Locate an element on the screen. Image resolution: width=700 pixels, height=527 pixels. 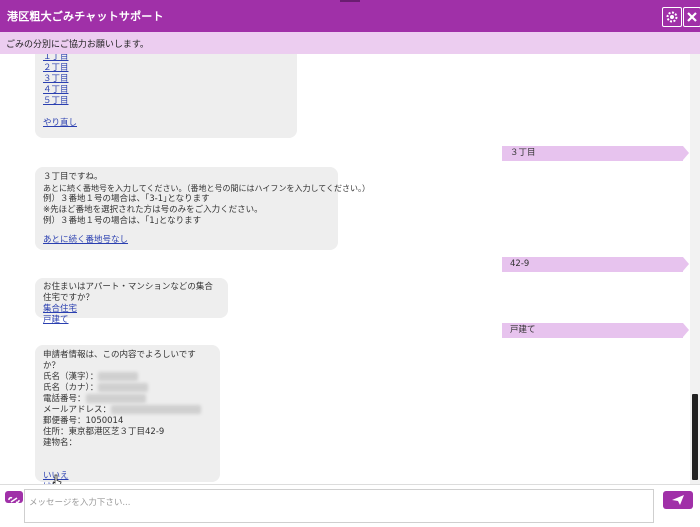
user-message: 42-9 is located at coordinates (595, 264).